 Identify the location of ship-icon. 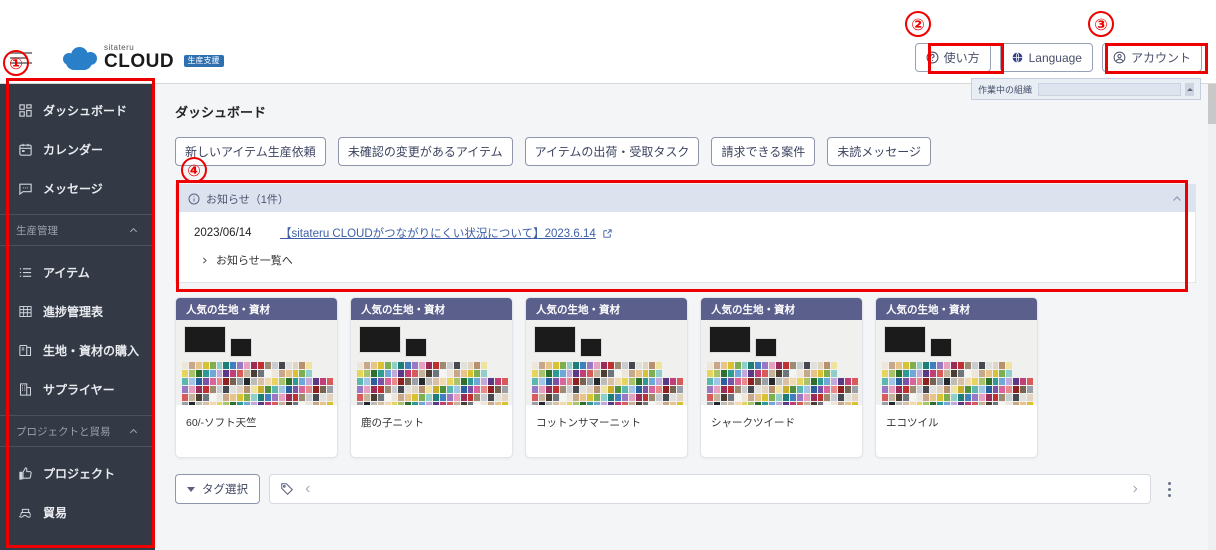
(24, 513).